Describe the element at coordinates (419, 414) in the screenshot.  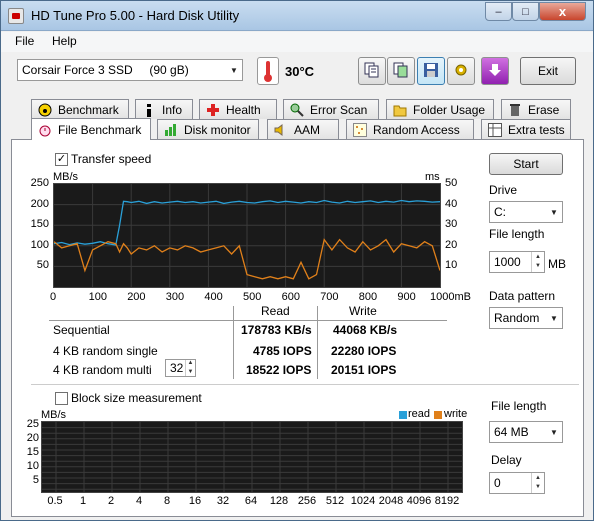
I see `legend-read-label: read` at that location.